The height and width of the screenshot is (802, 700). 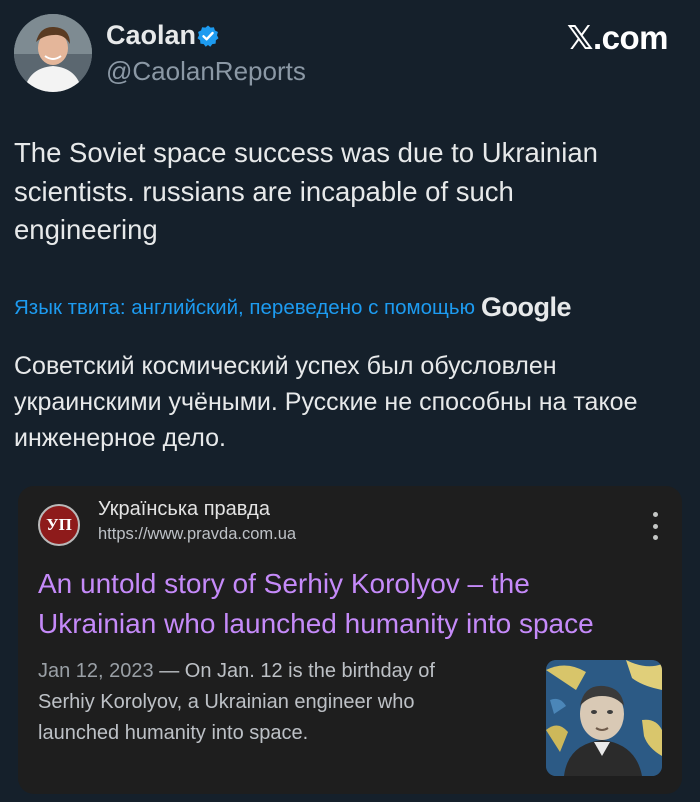 I want to click on author-handle: @CaolanReports, so click(x=206, y=71).